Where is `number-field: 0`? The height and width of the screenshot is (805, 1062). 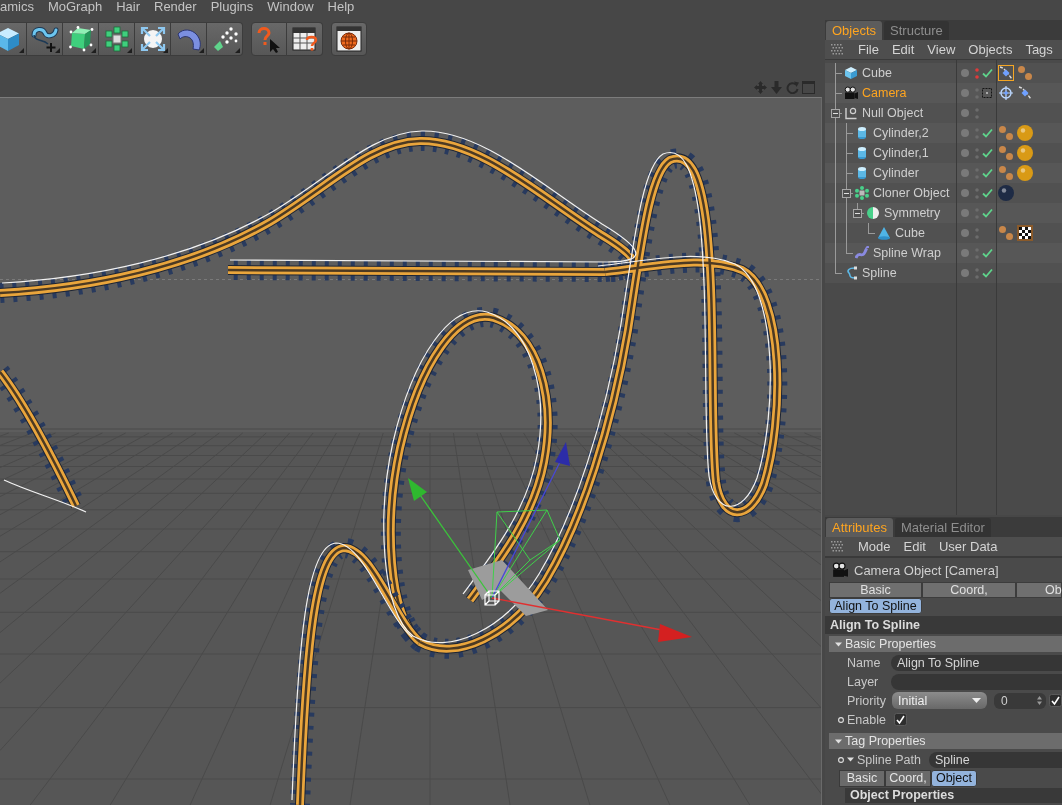 number-field: 0 is located at coordinates (1020, 700).